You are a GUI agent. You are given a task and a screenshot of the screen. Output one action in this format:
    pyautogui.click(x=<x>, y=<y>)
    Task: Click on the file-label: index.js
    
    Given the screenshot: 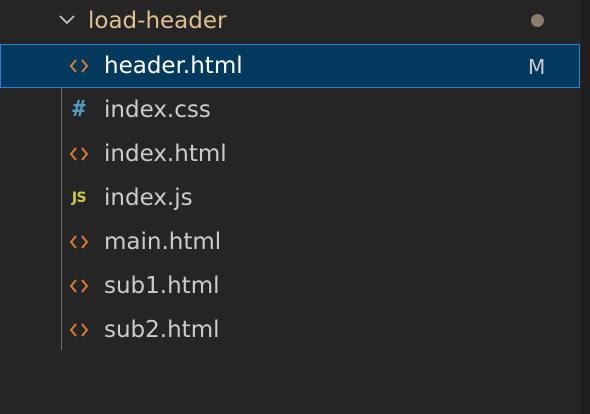 What is the action you would take?
    pyautogui.click(x=148, y=198)
    